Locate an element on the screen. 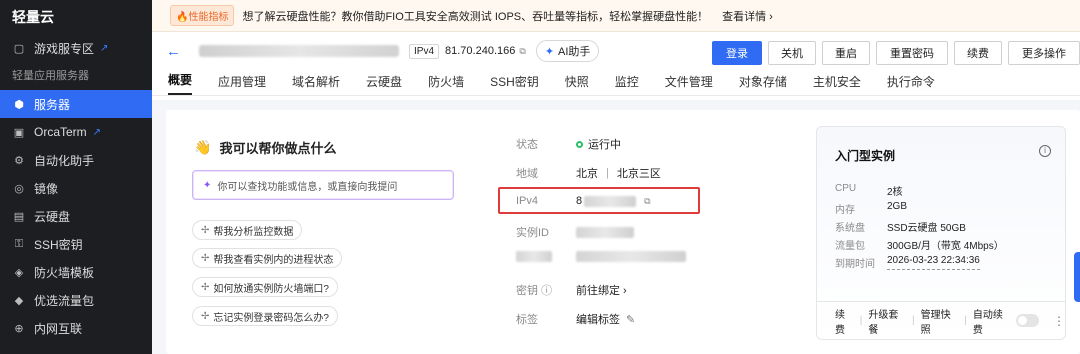 Image resolution: width=1080 pixels, height=354 pixels. assistant-ask-input: ✦ 你可以查找功能或信息，或直接向我提问 is located at coordinates (323, 185).